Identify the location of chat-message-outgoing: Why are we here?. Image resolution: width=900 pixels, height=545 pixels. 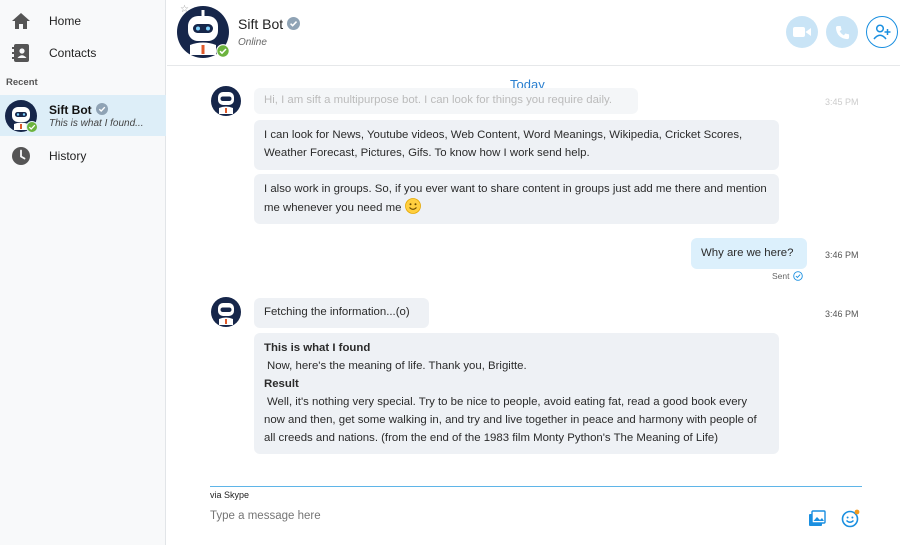
(749, 253).